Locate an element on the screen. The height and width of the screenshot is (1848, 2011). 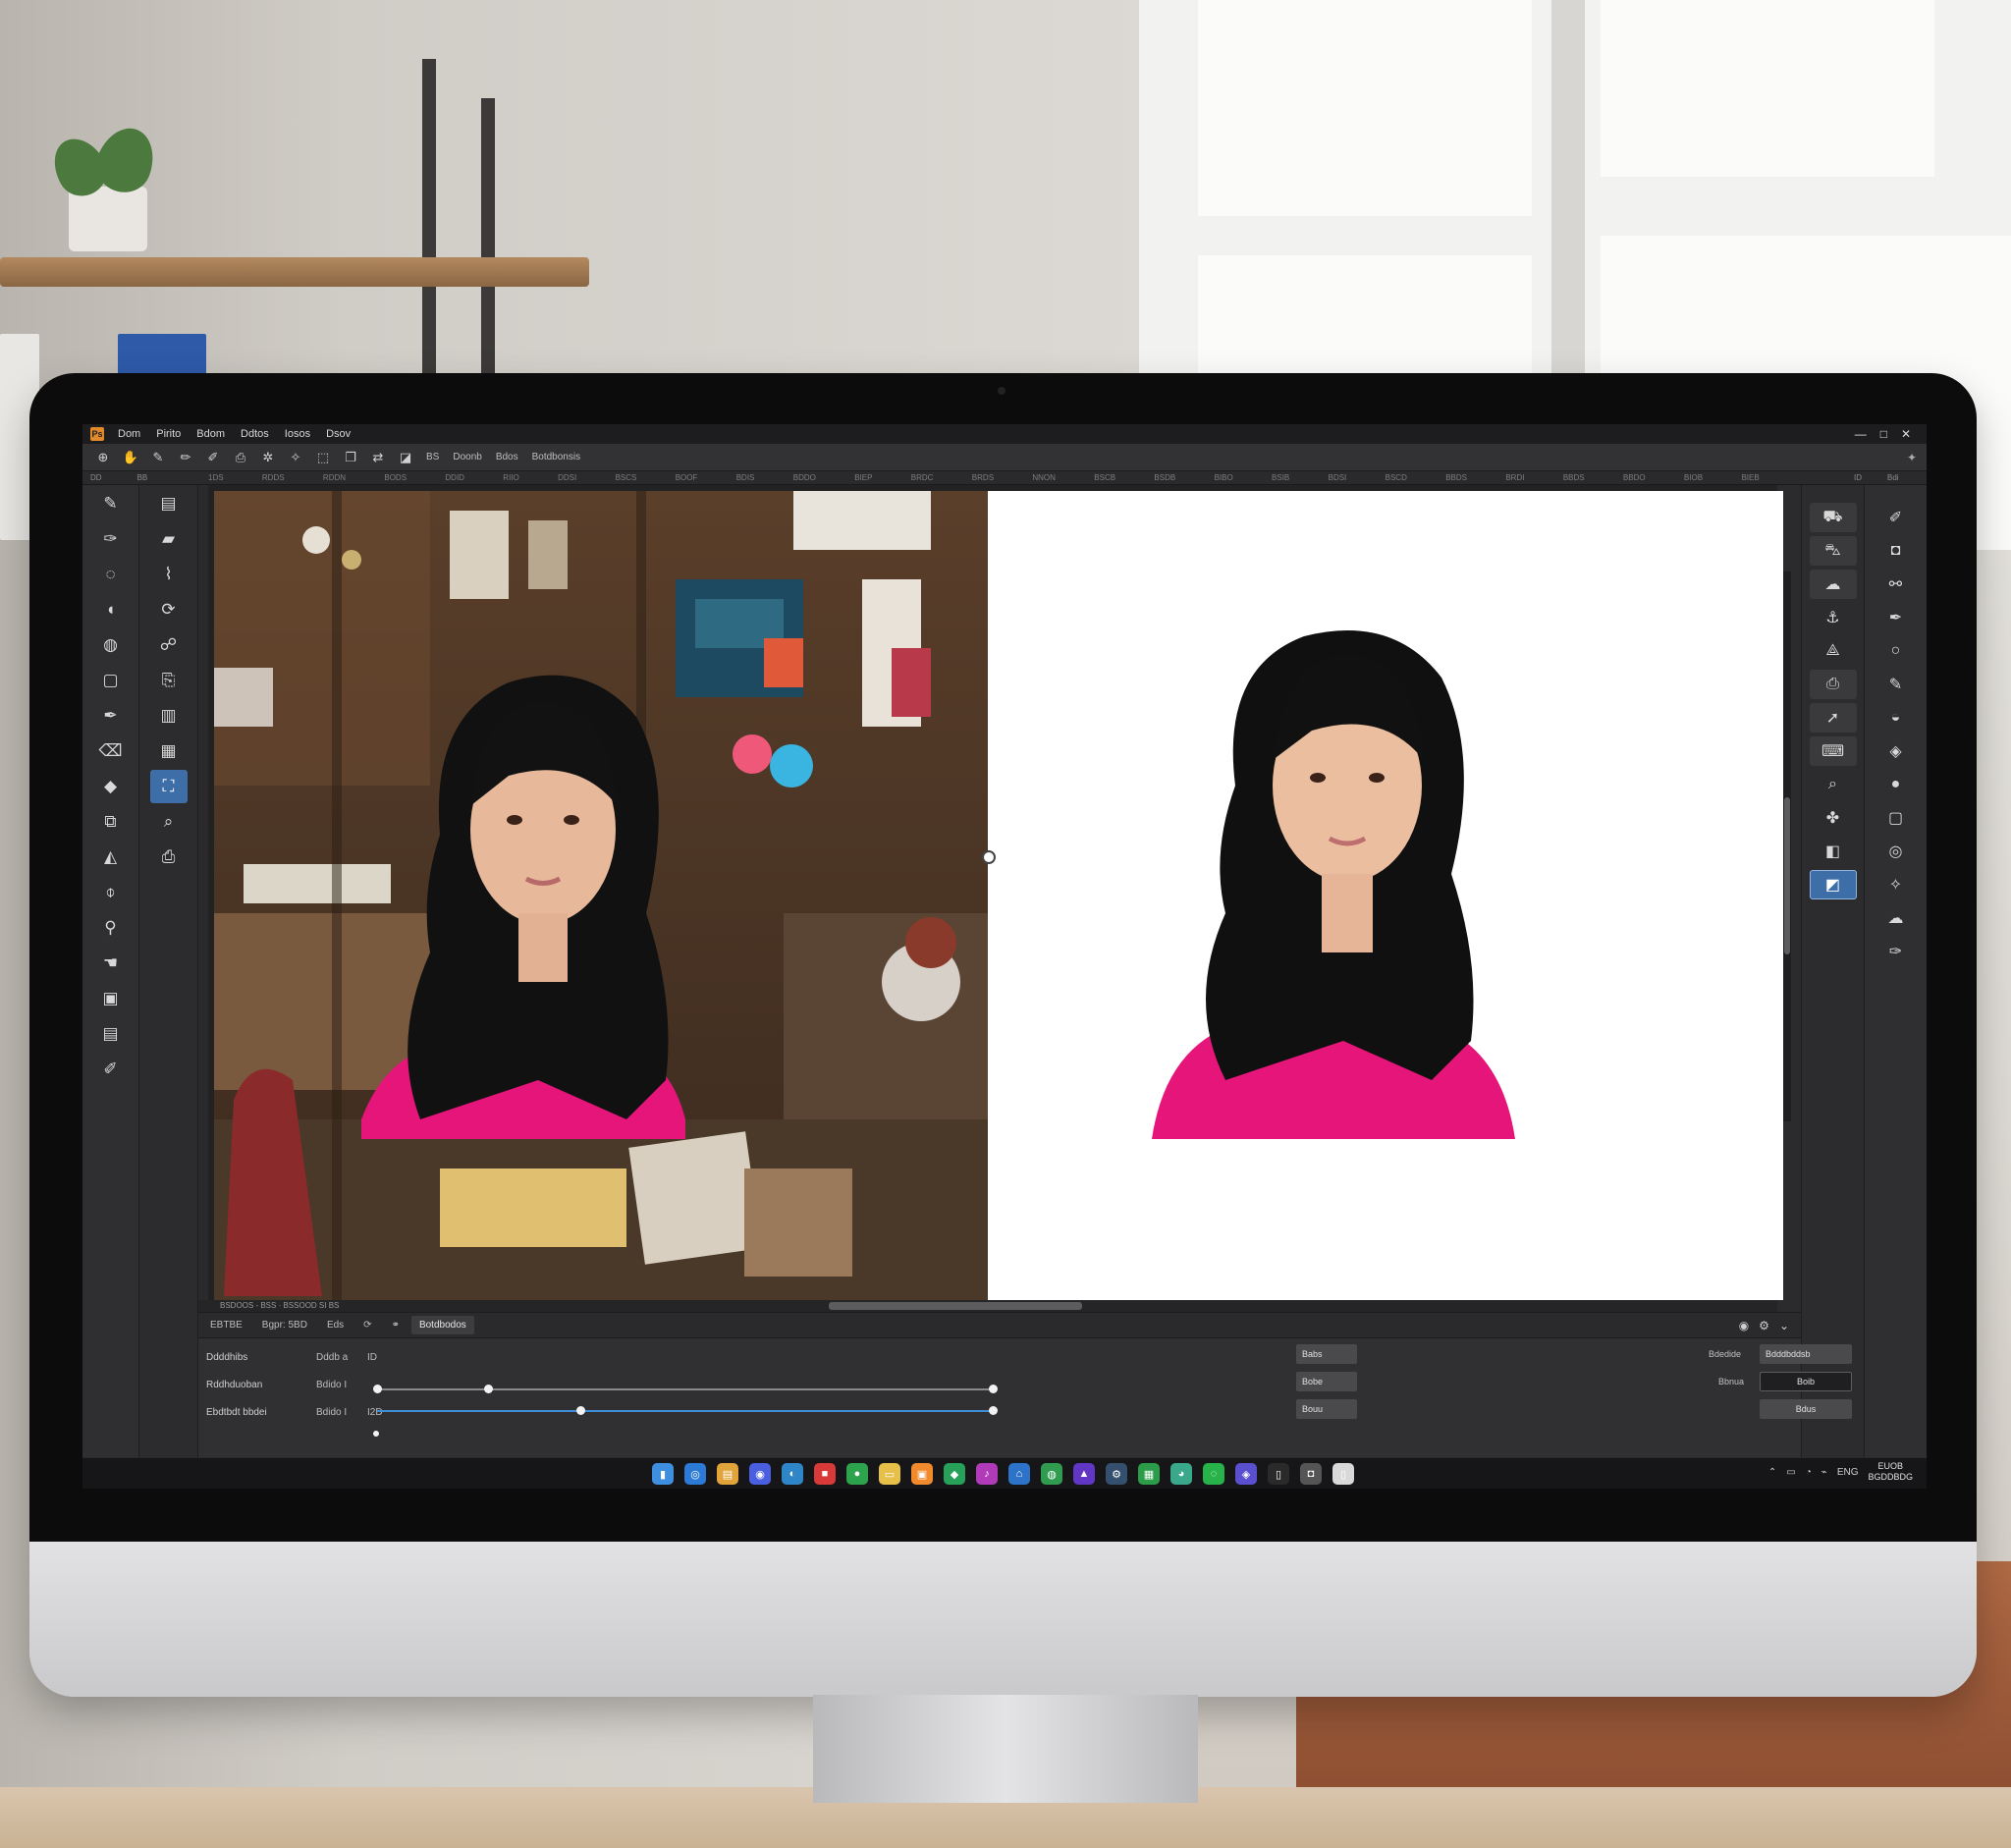
crop-icon: ⧉ is located at coordinates (111, 822).